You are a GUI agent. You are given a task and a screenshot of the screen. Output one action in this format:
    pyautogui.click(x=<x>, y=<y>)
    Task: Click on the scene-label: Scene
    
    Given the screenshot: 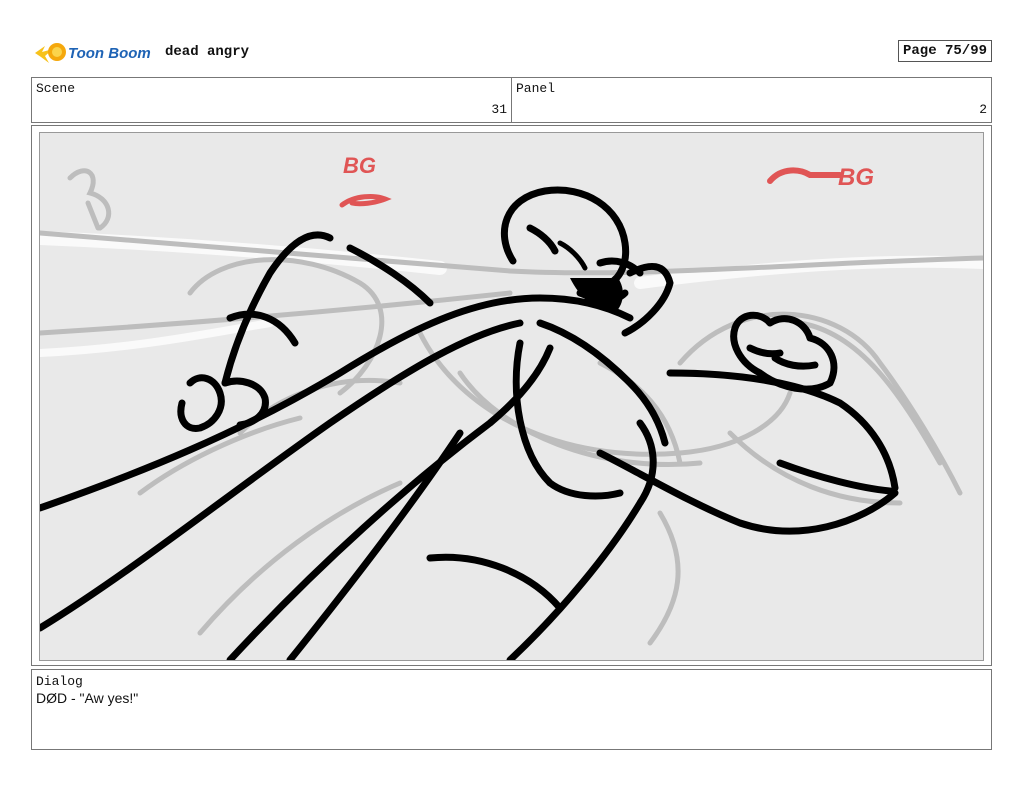 What is the action you would take?
    pyautogui.click(x=56, y=88)
    